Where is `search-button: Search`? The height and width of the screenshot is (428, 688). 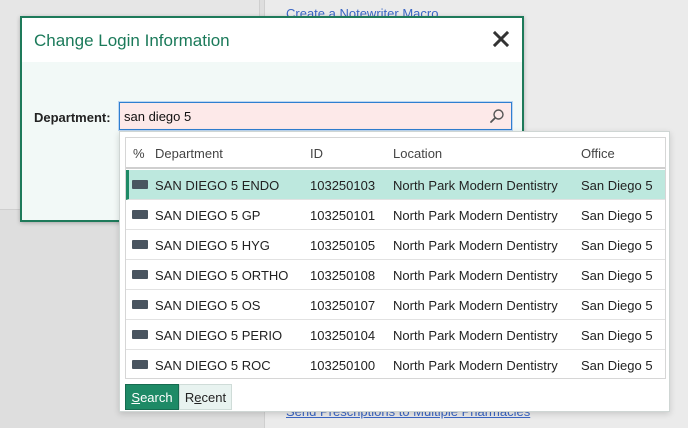
search-button: Search is located at coordinates (152, 397).